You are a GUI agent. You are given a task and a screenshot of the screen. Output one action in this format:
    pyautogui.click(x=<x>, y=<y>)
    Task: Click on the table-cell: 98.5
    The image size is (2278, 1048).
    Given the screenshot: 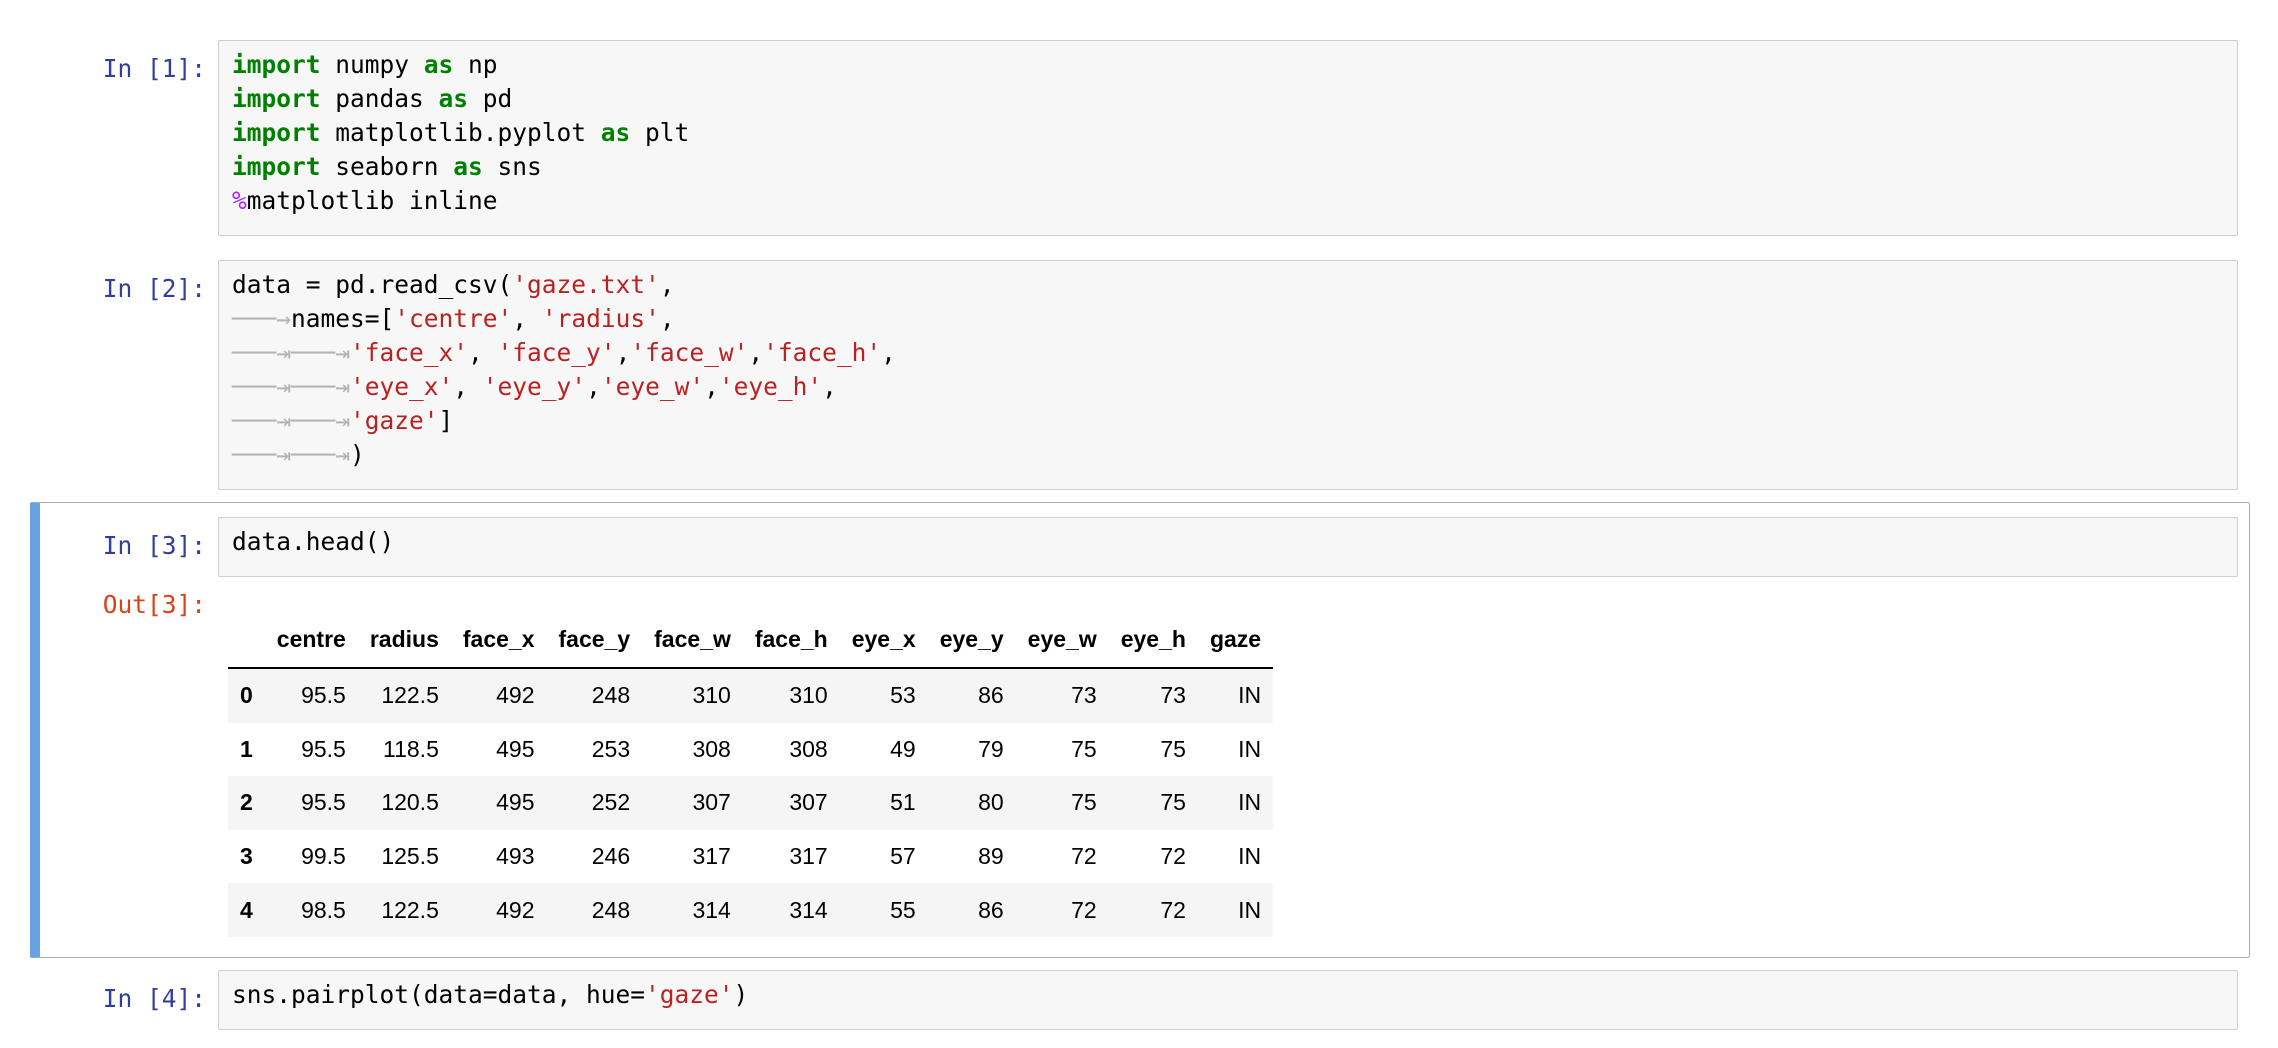 What is the action you would take?
    pyautogui.click(x=323, y=909)
    